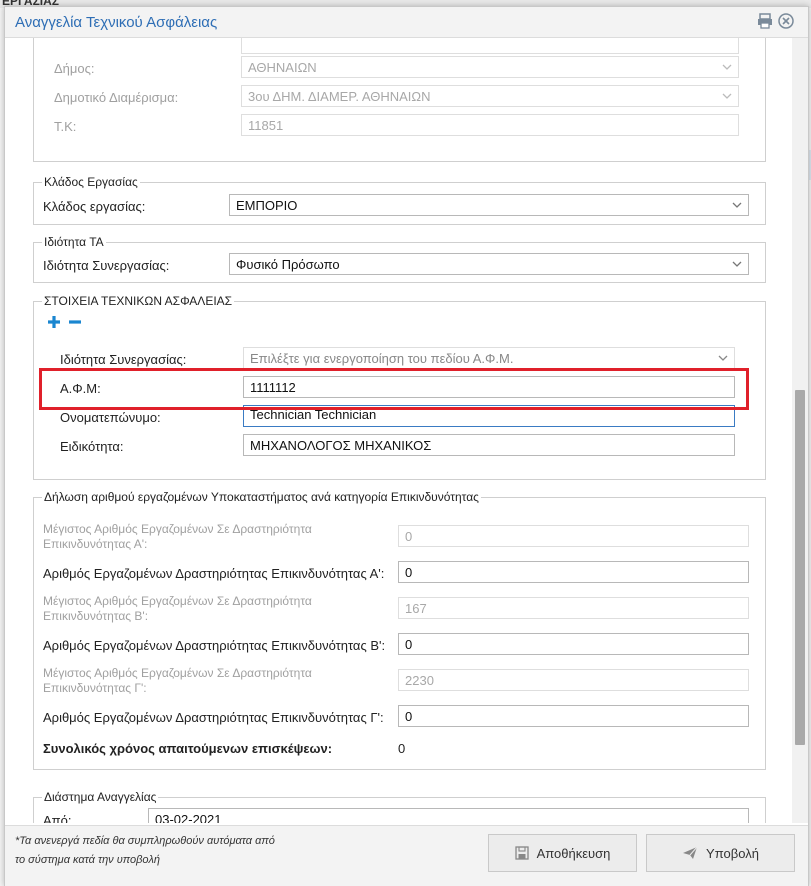 The height and width of the screenshot is (886, 811). What do you see at coordinates (690, 852) in the screenshot?
I see `paper-plane-icon` at bounding box center [690, 852].